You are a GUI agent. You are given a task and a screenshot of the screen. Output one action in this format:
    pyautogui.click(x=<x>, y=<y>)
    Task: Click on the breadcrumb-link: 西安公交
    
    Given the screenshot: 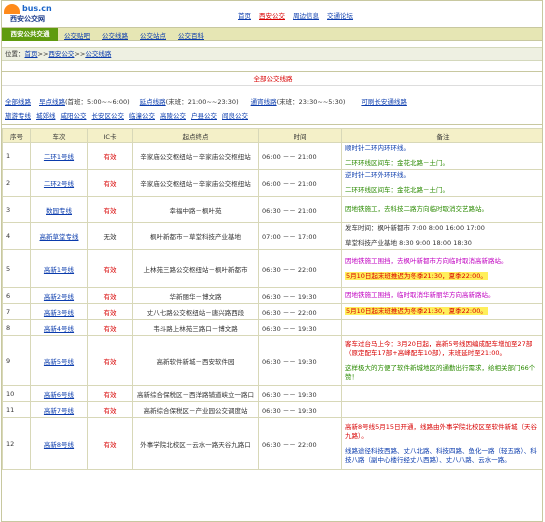 What is the action you would take?
    pyautogui.click(x=61, y=54)
    